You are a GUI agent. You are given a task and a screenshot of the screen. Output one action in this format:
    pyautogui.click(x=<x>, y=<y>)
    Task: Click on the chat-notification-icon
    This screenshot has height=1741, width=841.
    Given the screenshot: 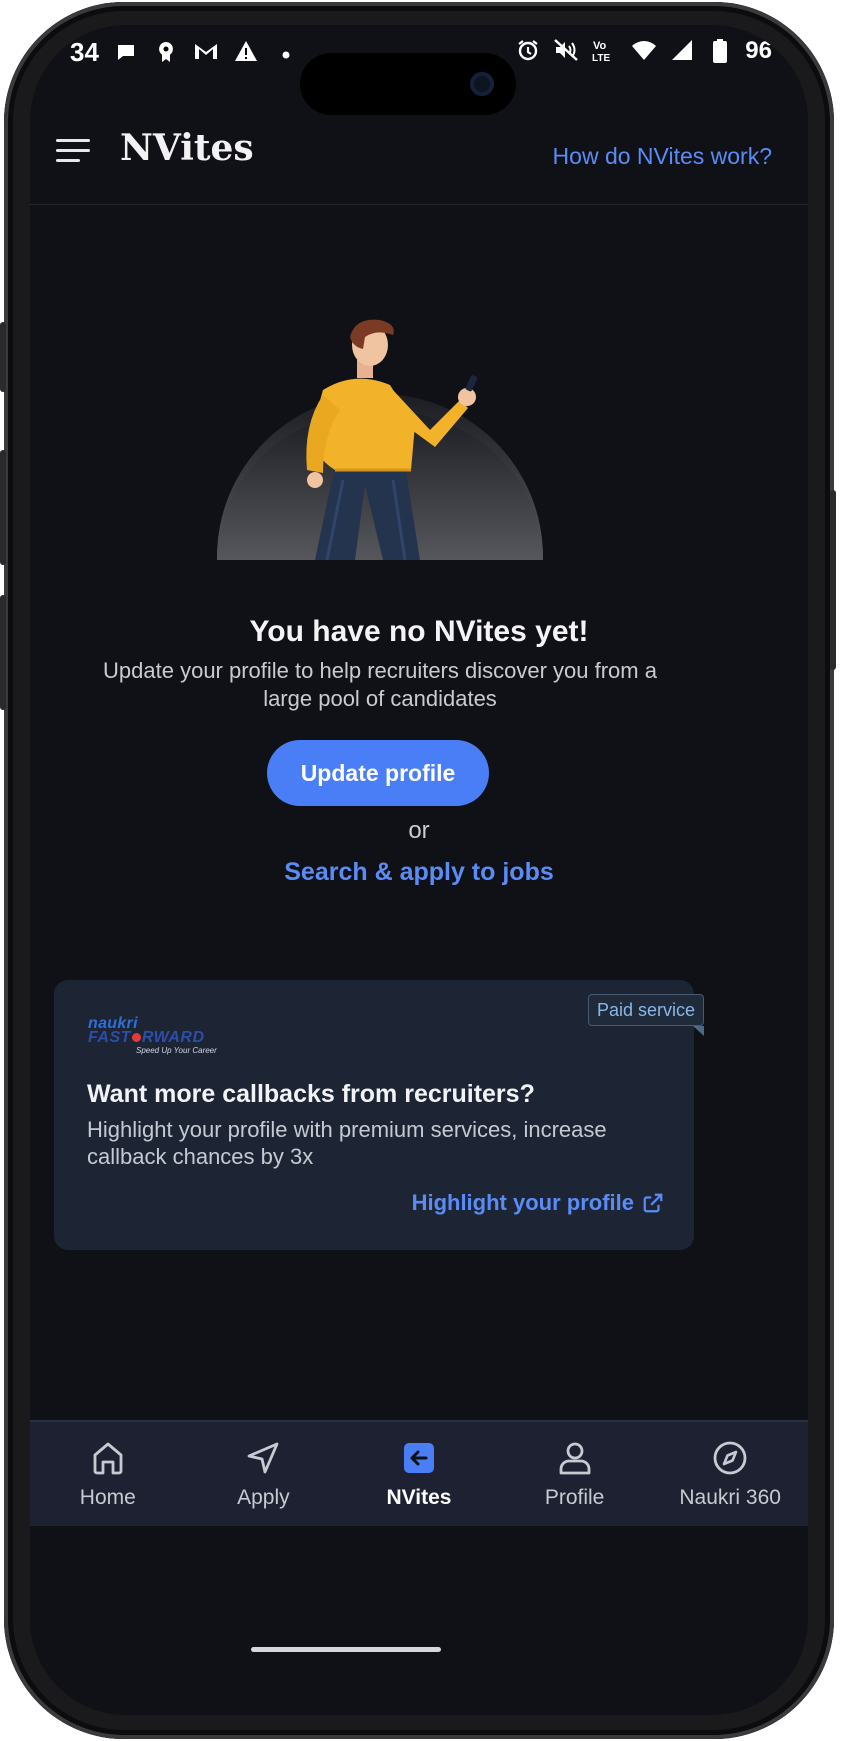 What is the action you would take?
    pyautogui.click(x=126, y=53)
    